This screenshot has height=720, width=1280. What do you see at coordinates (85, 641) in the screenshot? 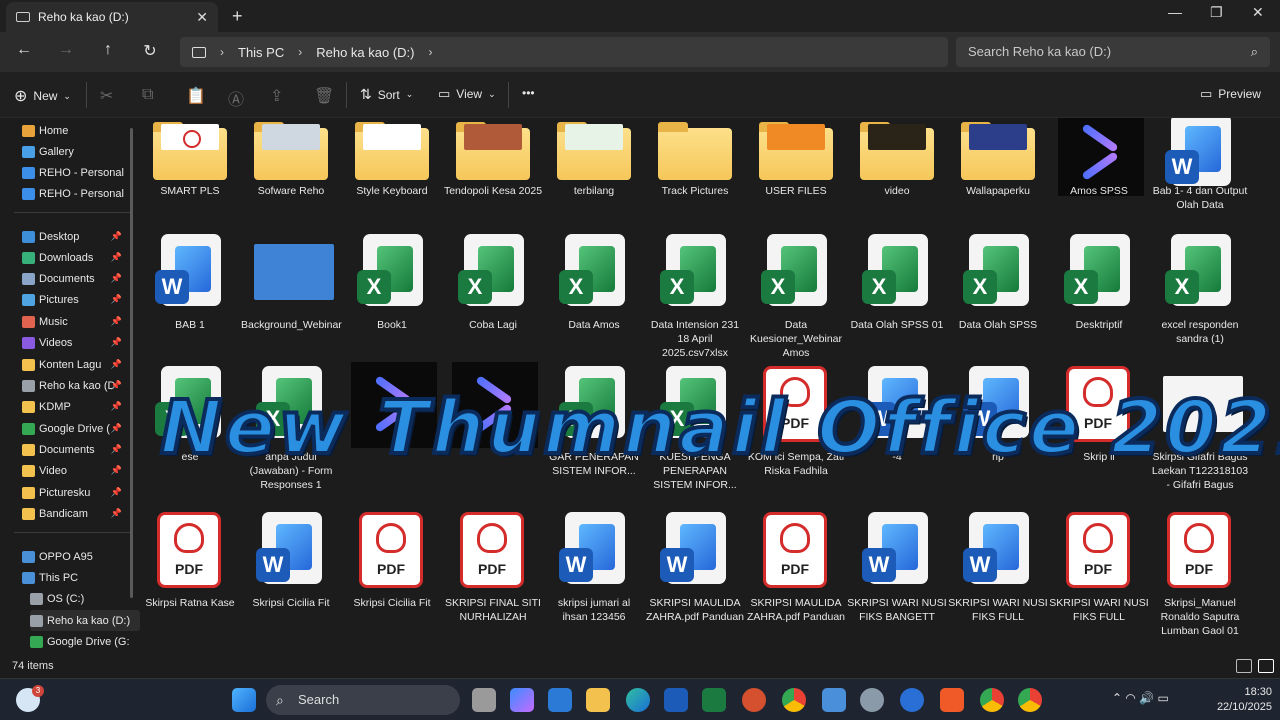
I see `sidebar-device-item: Google Drive (G:` at bounding box center [85, 641].